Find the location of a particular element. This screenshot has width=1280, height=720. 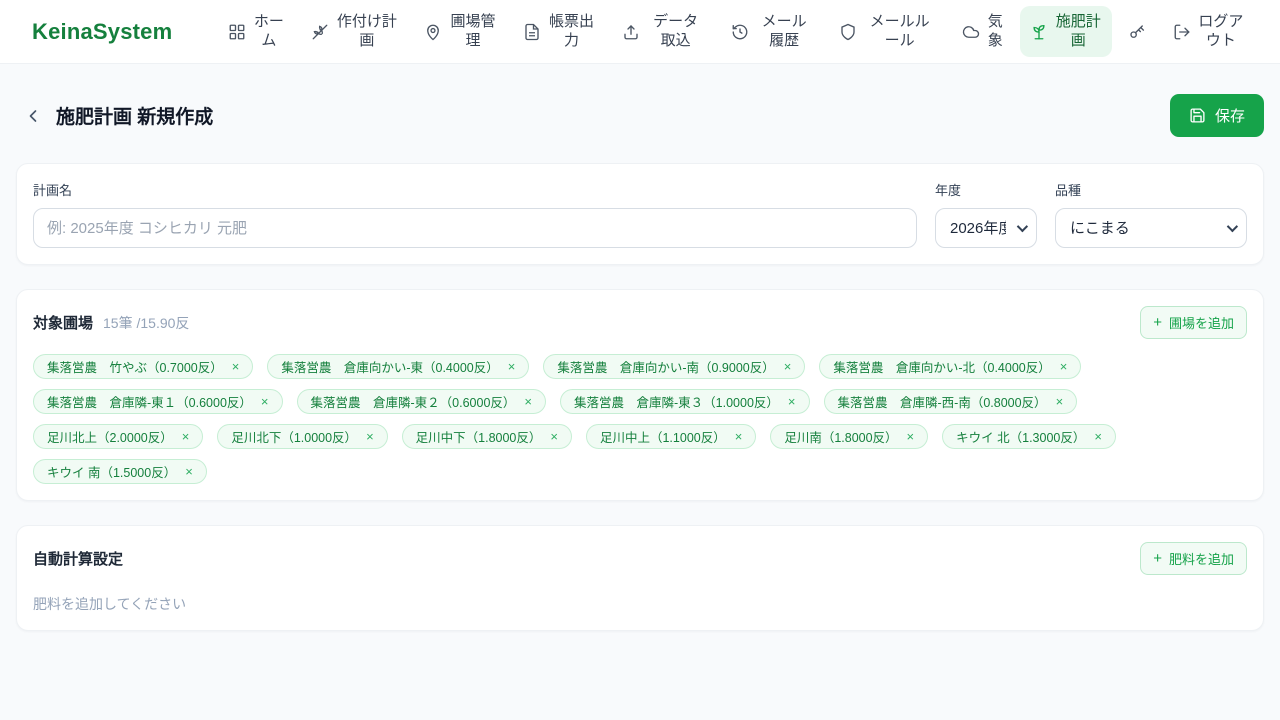

nav-item-report-output: 帳票出力 is located at coordinates (559, 32).